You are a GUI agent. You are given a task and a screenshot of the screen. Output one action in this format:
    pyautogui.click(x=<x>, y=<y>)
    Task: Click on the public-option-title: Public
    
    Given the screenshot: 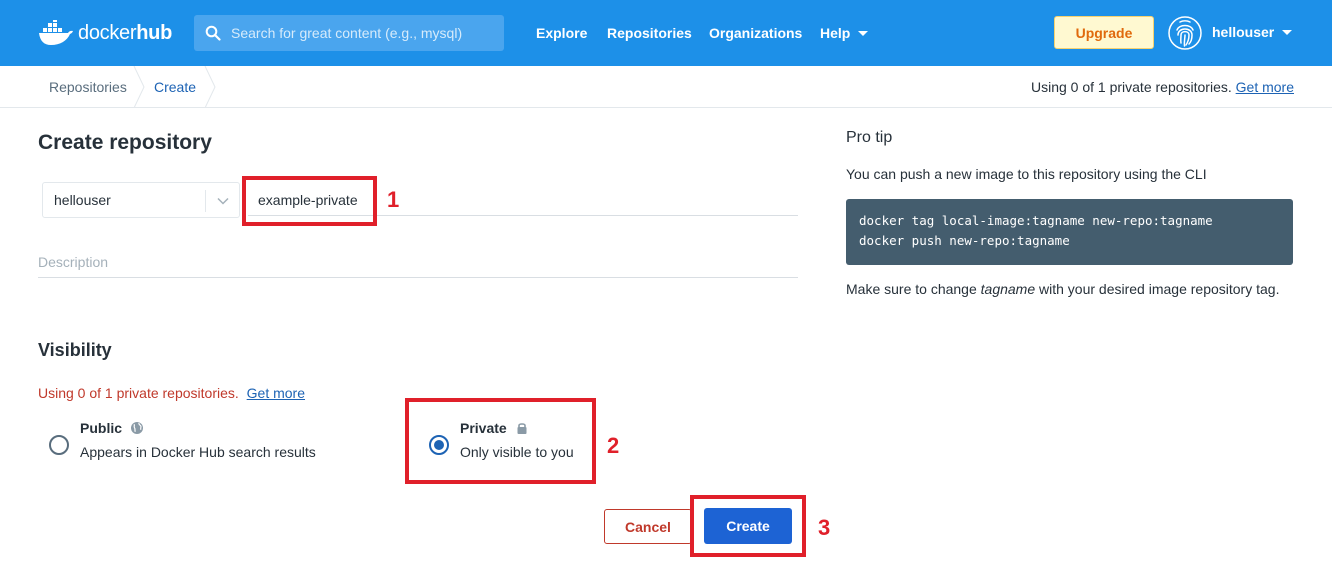 What is the action you would take?
    pyautogui.click(x=112, y=428)
    